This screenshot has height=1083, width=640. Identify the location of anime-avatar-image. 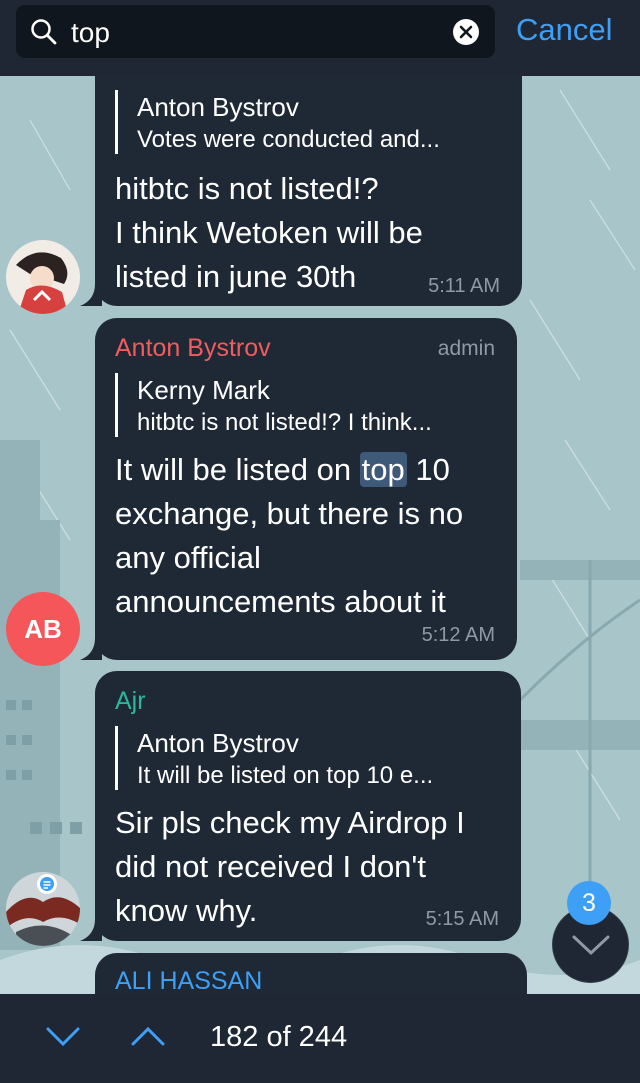
(43, 277).